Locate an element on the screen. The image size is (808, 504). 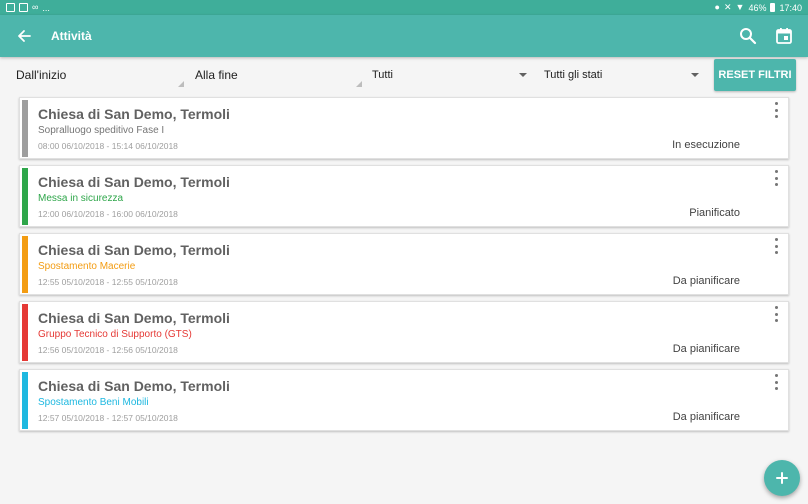
card-subtitle: Spostamento Beni Mobili is located at coordinates (93, 402).